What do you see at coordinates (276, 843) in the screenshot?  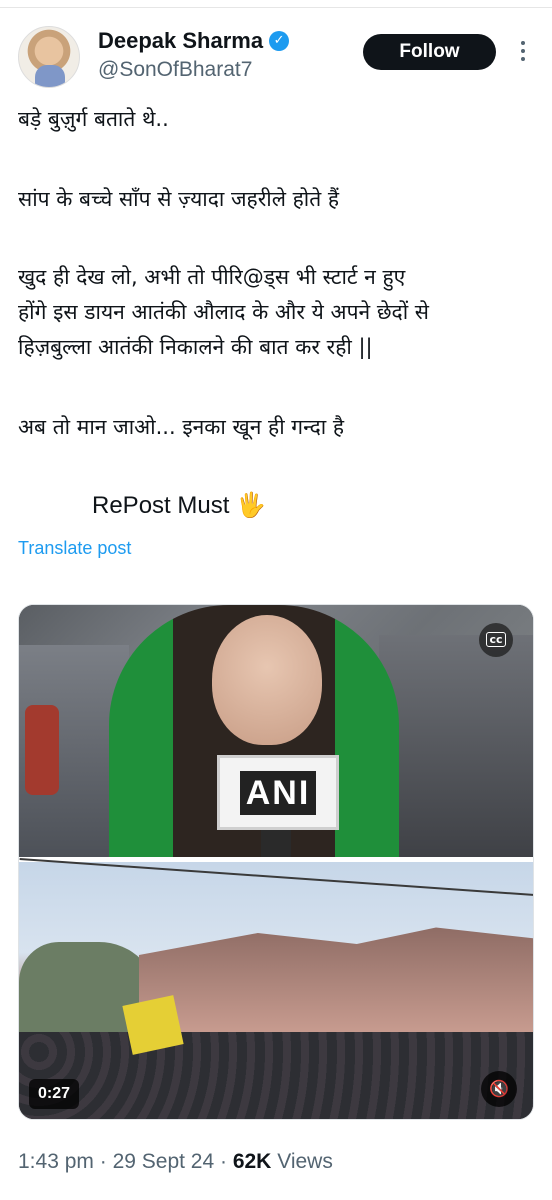 I see `microphone-handle` at bounding box center [276, 843].